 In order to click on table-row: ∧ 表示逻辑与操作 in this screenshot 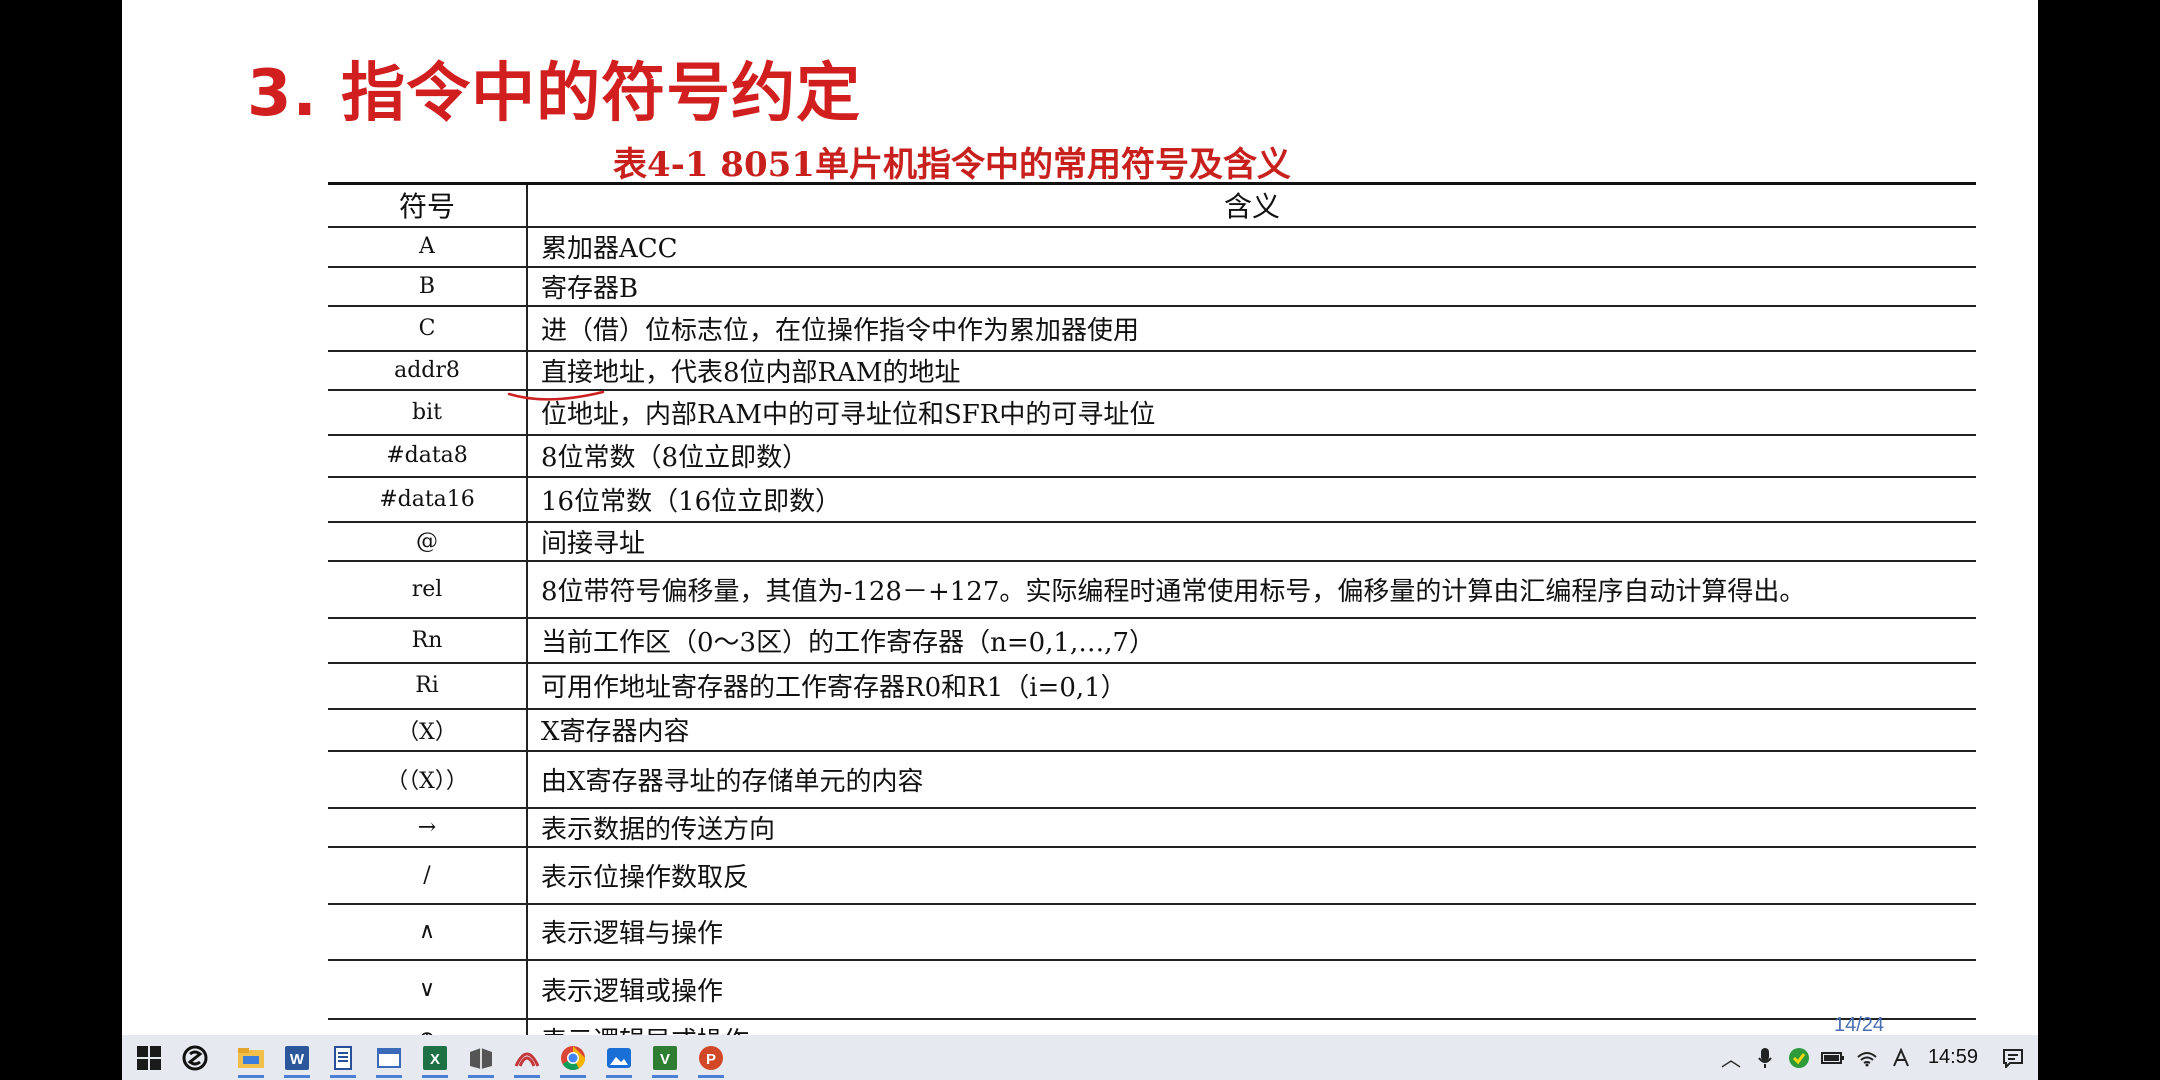, I will do `click(1152, 931)`.